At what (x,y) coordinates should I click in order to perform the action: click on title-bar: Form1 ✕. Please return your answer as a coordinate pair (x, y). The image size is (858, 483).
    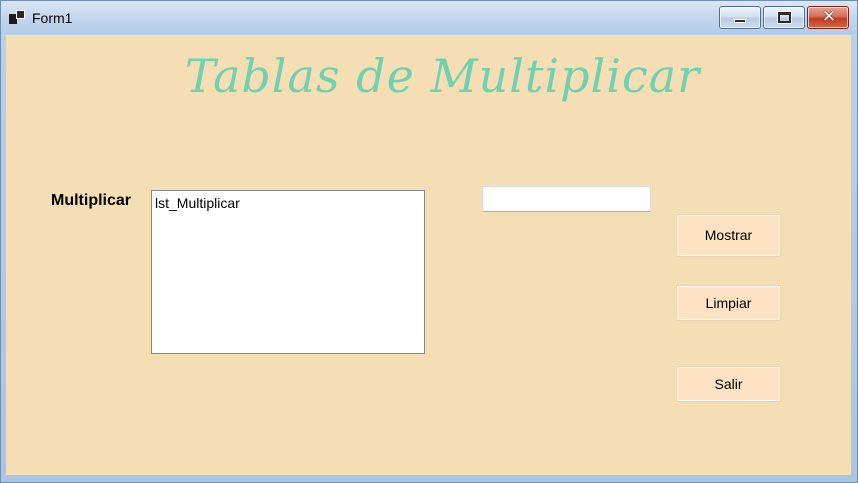
    Looking at the image, I should click on (429, 17).